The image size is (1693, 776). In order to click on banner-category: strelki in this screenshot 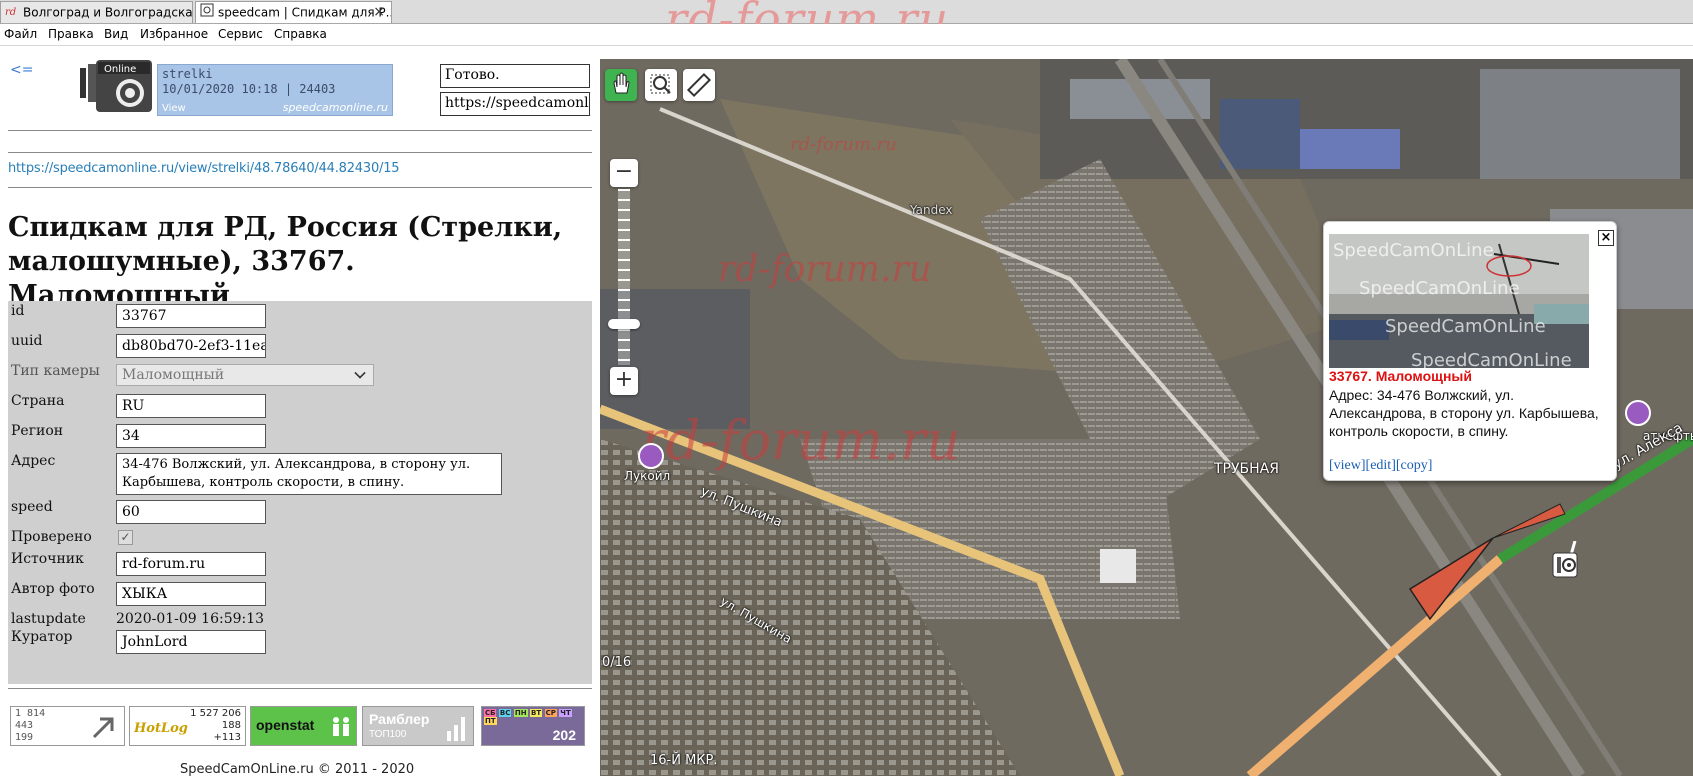, I will do `click(187, 74)`.